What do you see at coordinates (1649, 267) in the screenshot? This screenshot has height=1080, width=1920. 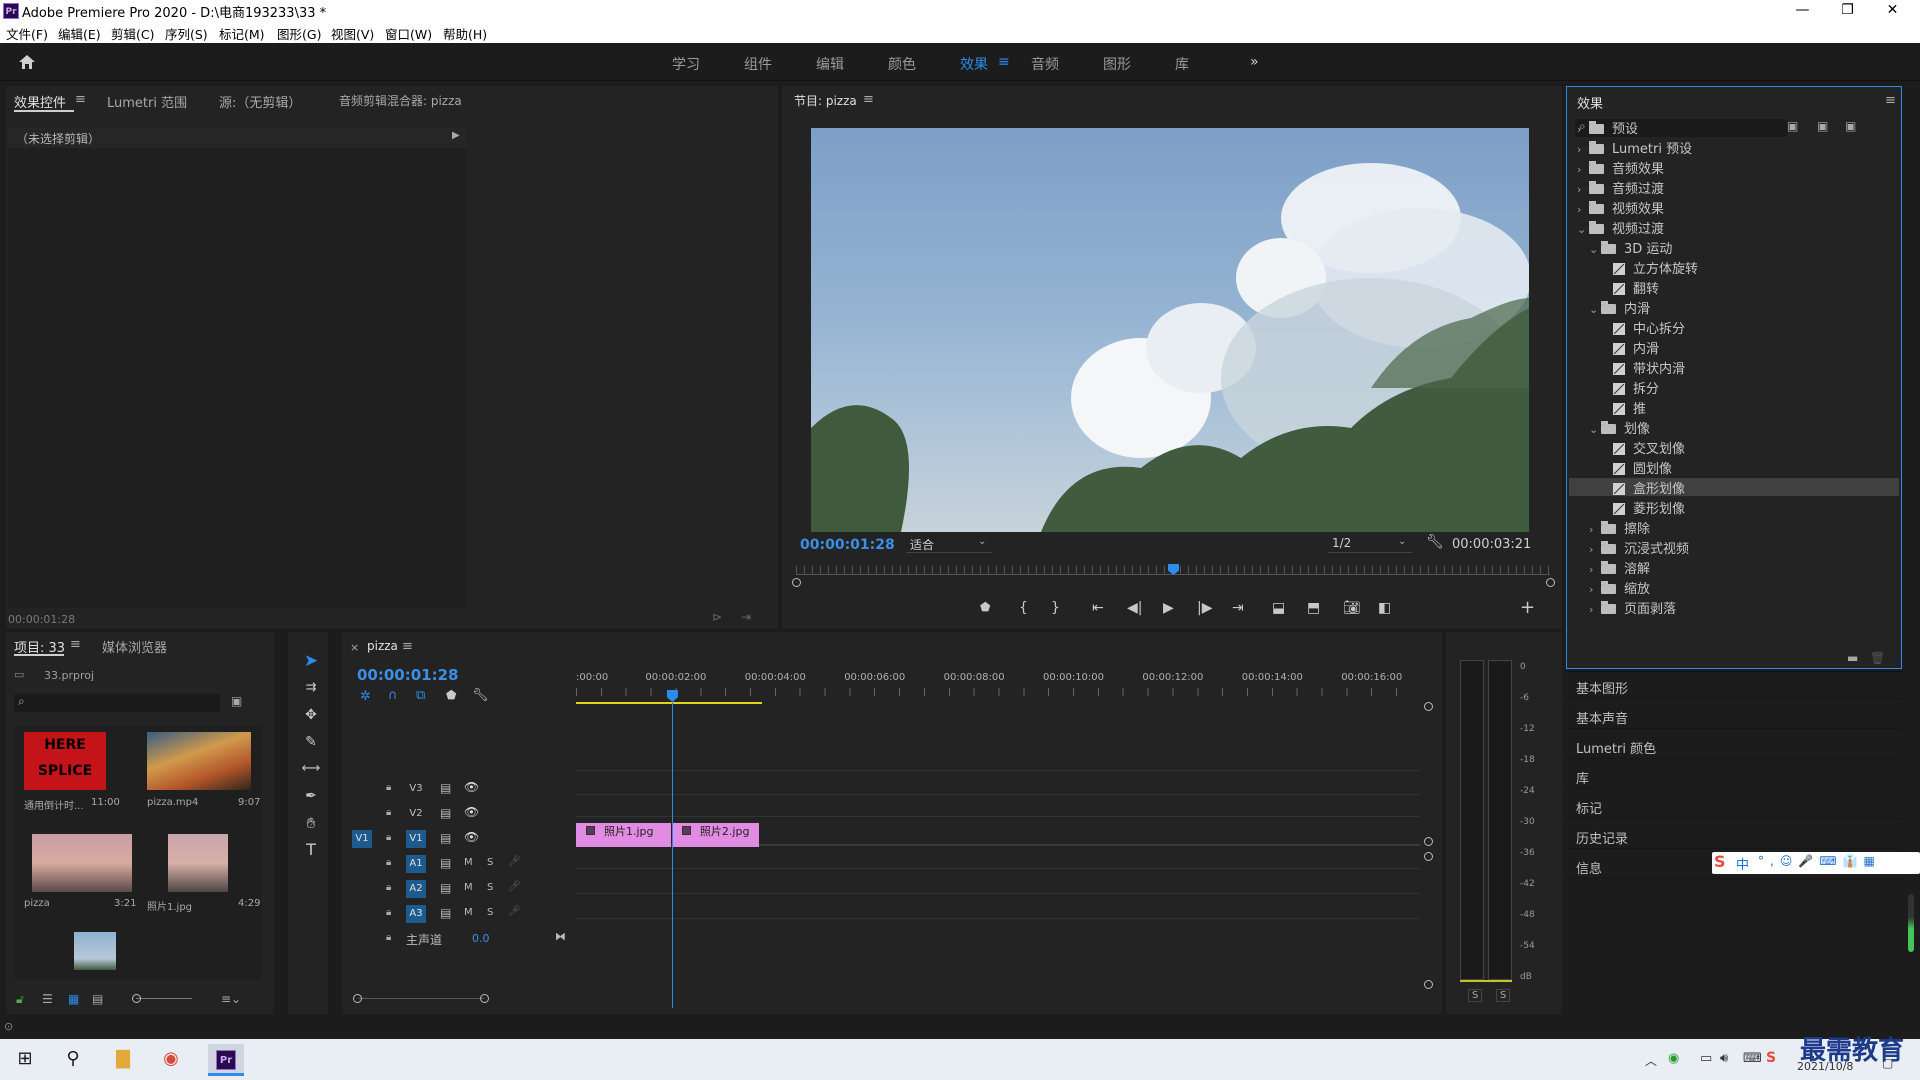 I see `effects-tree-item: 立方体旋转` at bounding box center [1649, 267].